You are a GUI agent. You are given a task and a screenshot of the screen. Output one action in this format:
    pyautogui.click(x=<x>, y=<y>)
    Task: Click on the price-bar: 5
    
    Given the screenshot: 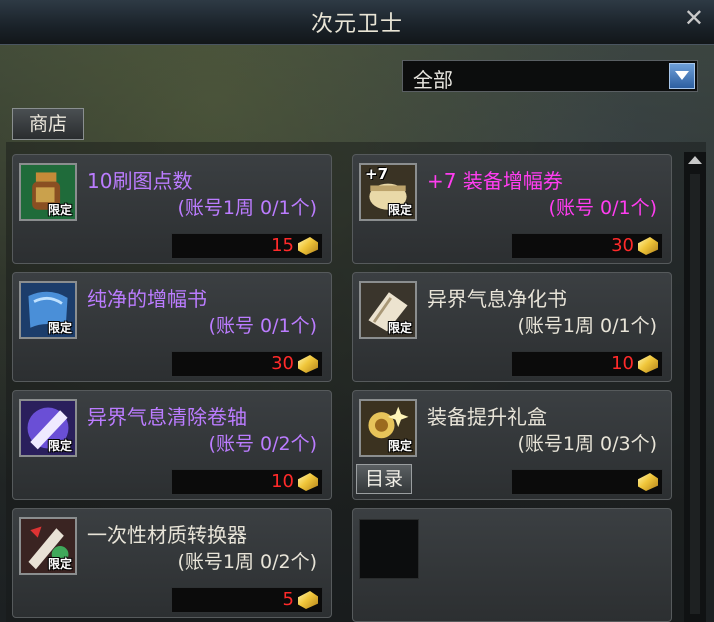 What is the action you would take?
    pyautogui.click(x=247, y=600)
    